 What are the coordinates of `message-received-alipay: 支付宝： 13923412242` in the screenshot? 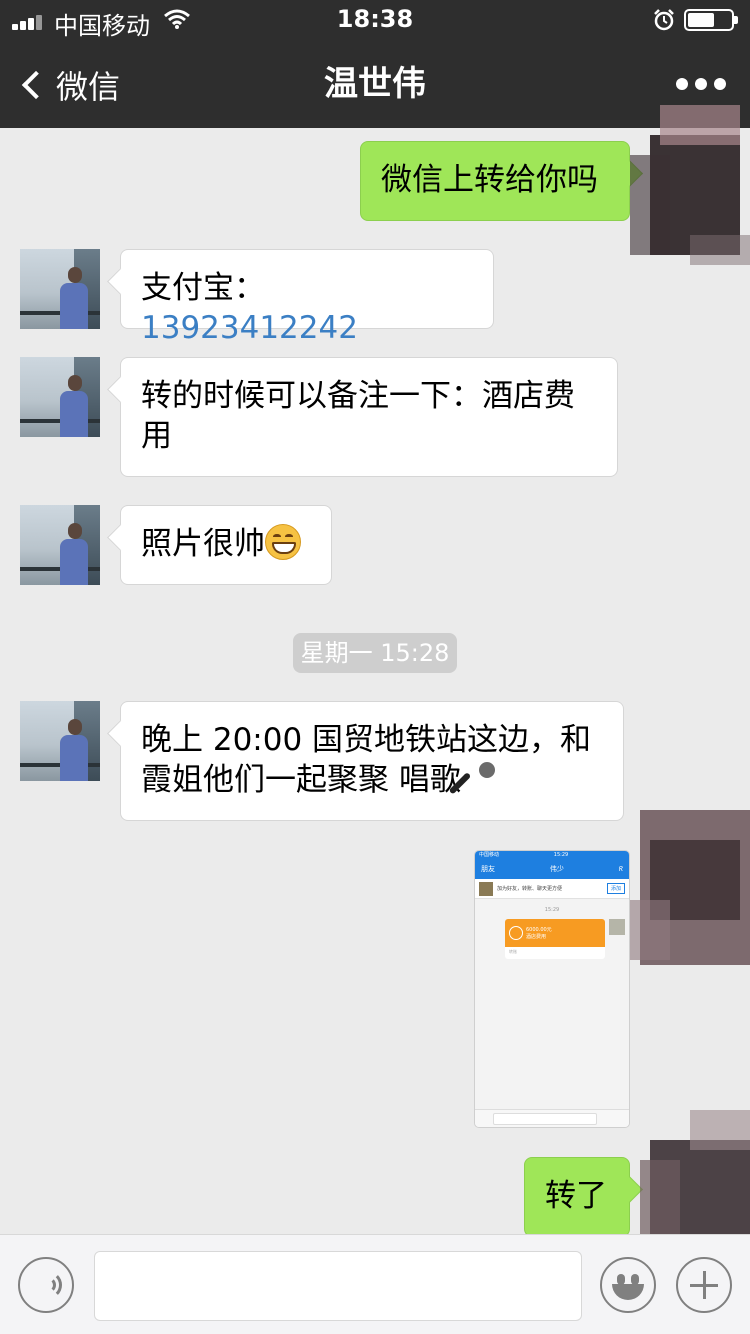 It's located at (307, 297).